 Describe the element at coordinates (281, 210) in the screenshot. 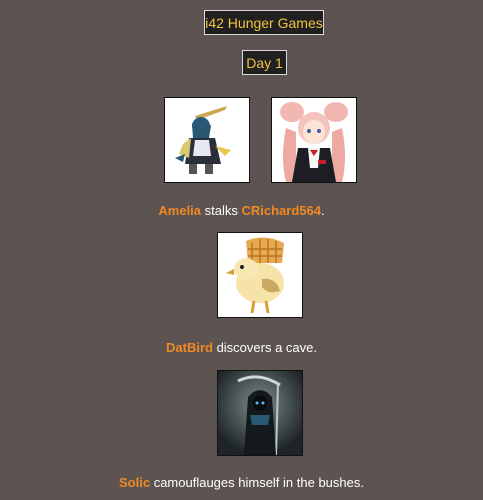

I see `tribute-name: CRichard564` at that location.